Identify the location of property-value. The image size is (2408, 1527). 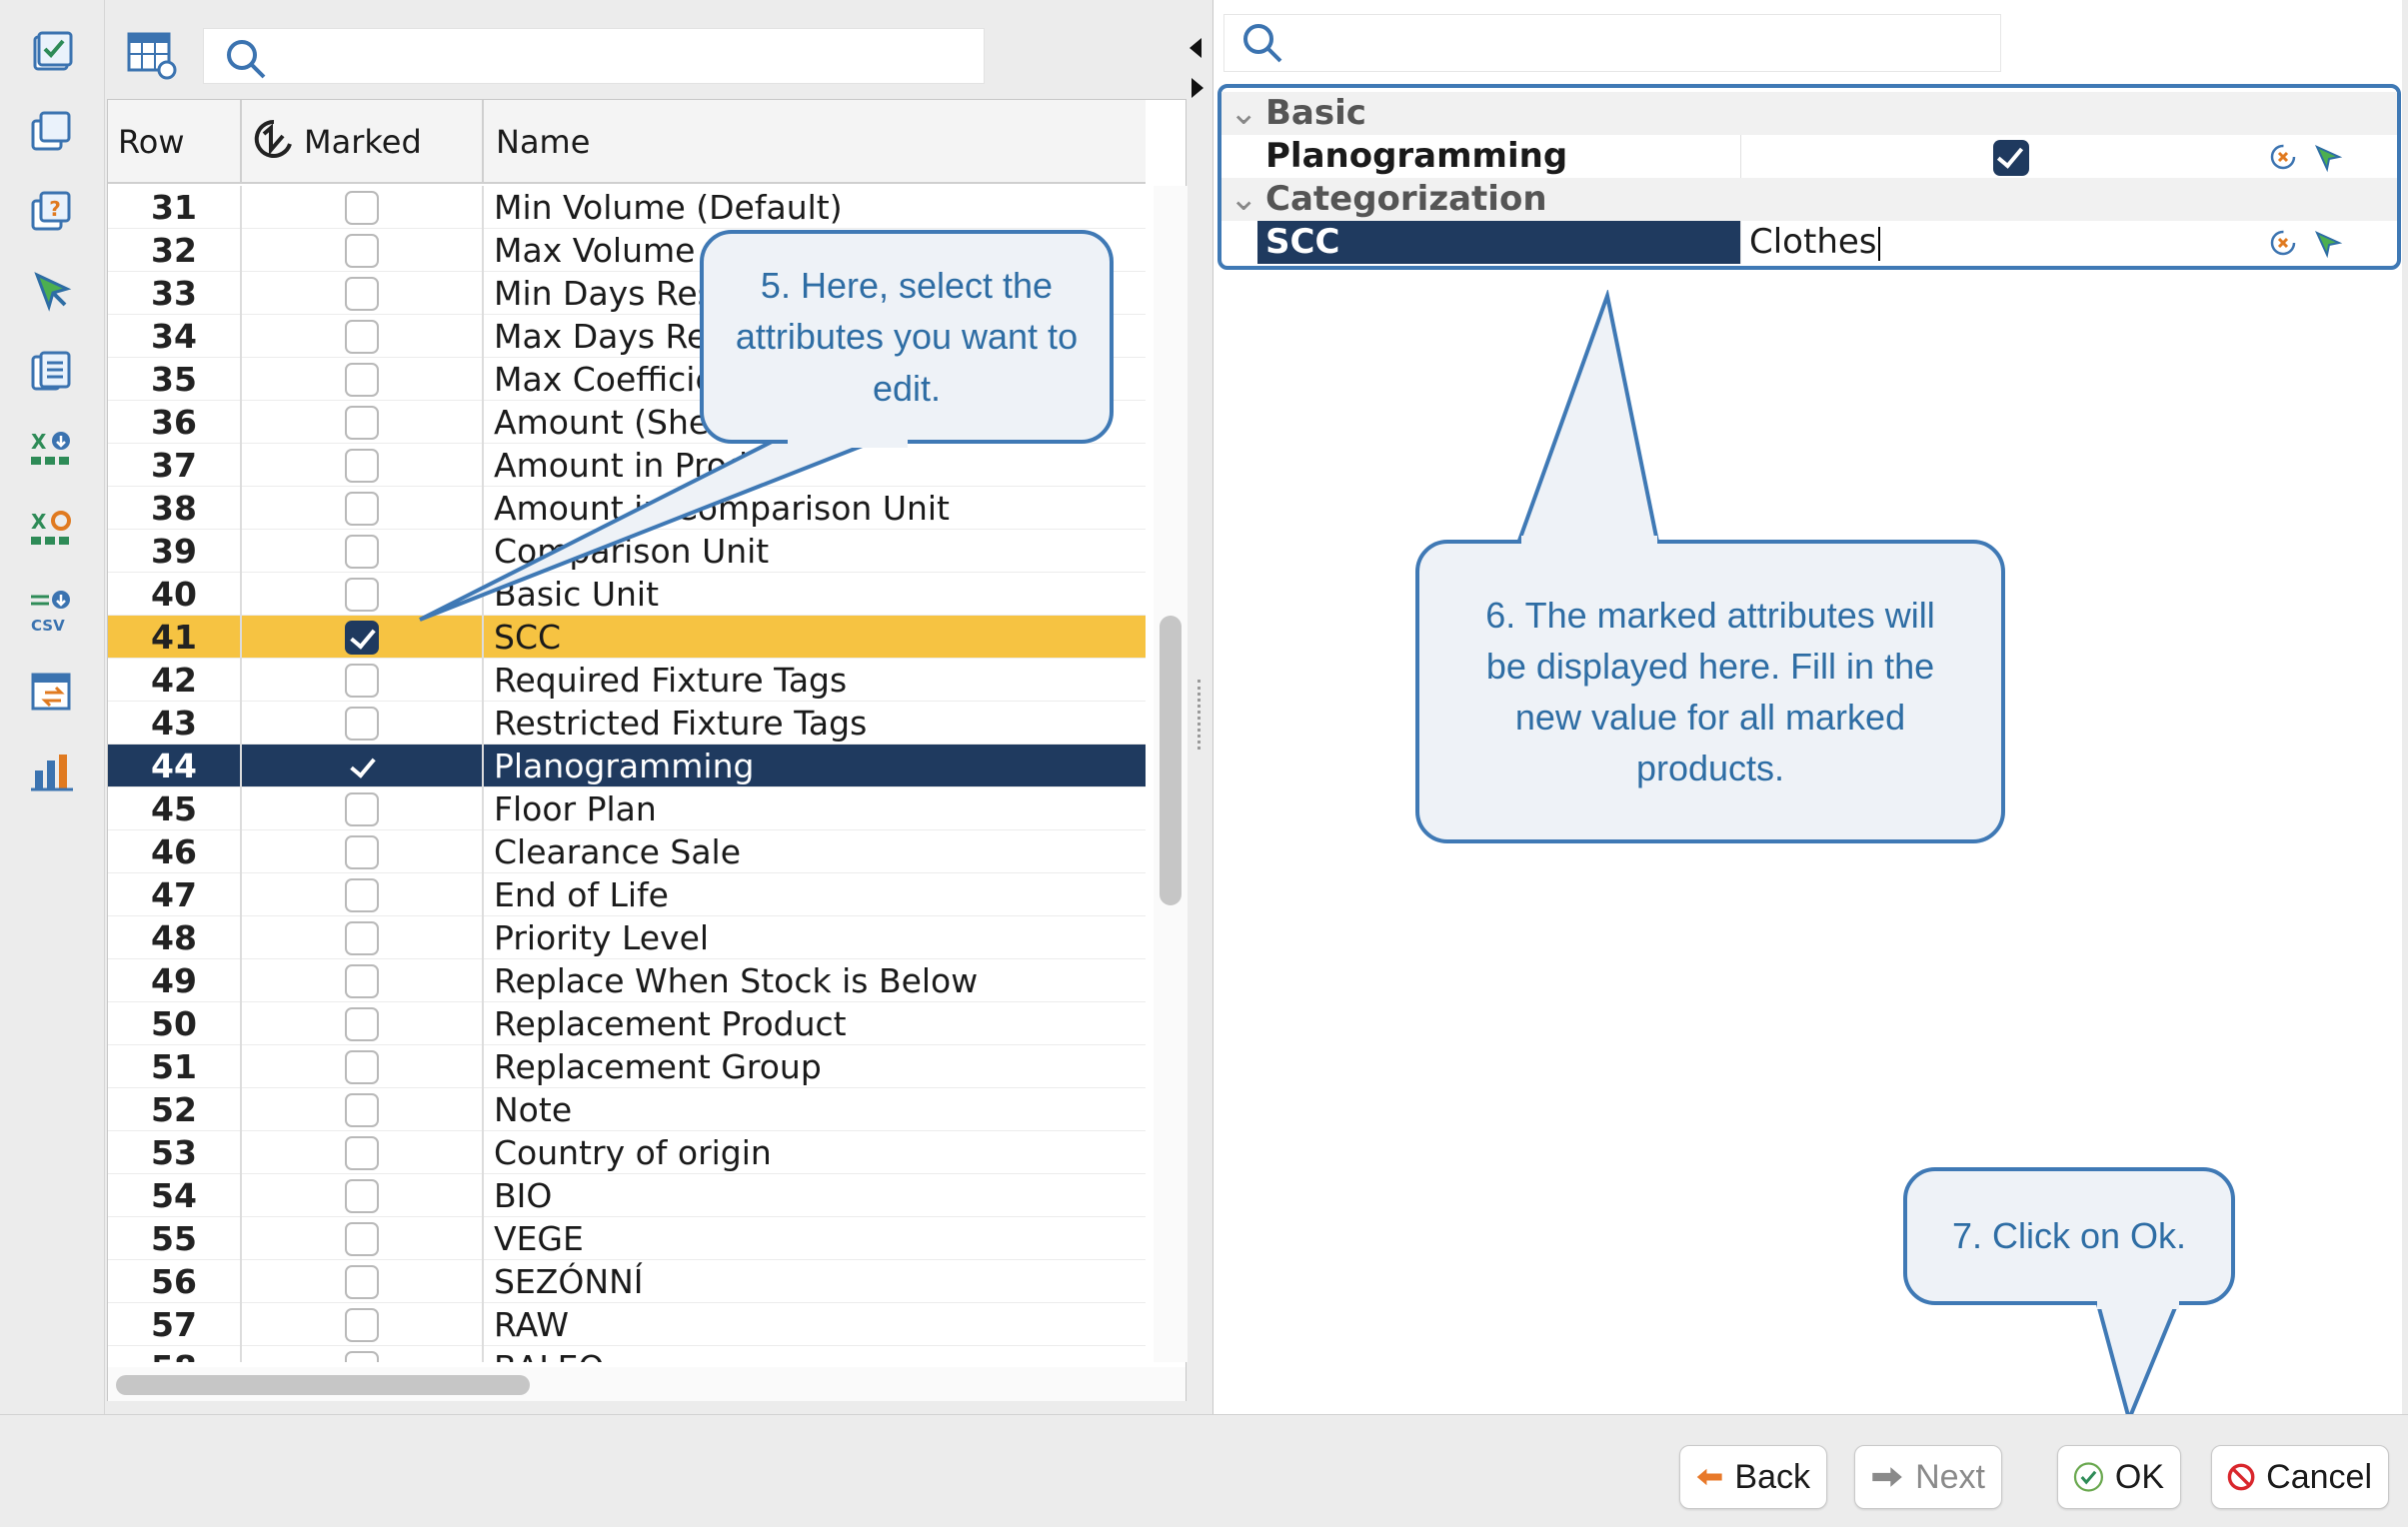
(2029, 156).